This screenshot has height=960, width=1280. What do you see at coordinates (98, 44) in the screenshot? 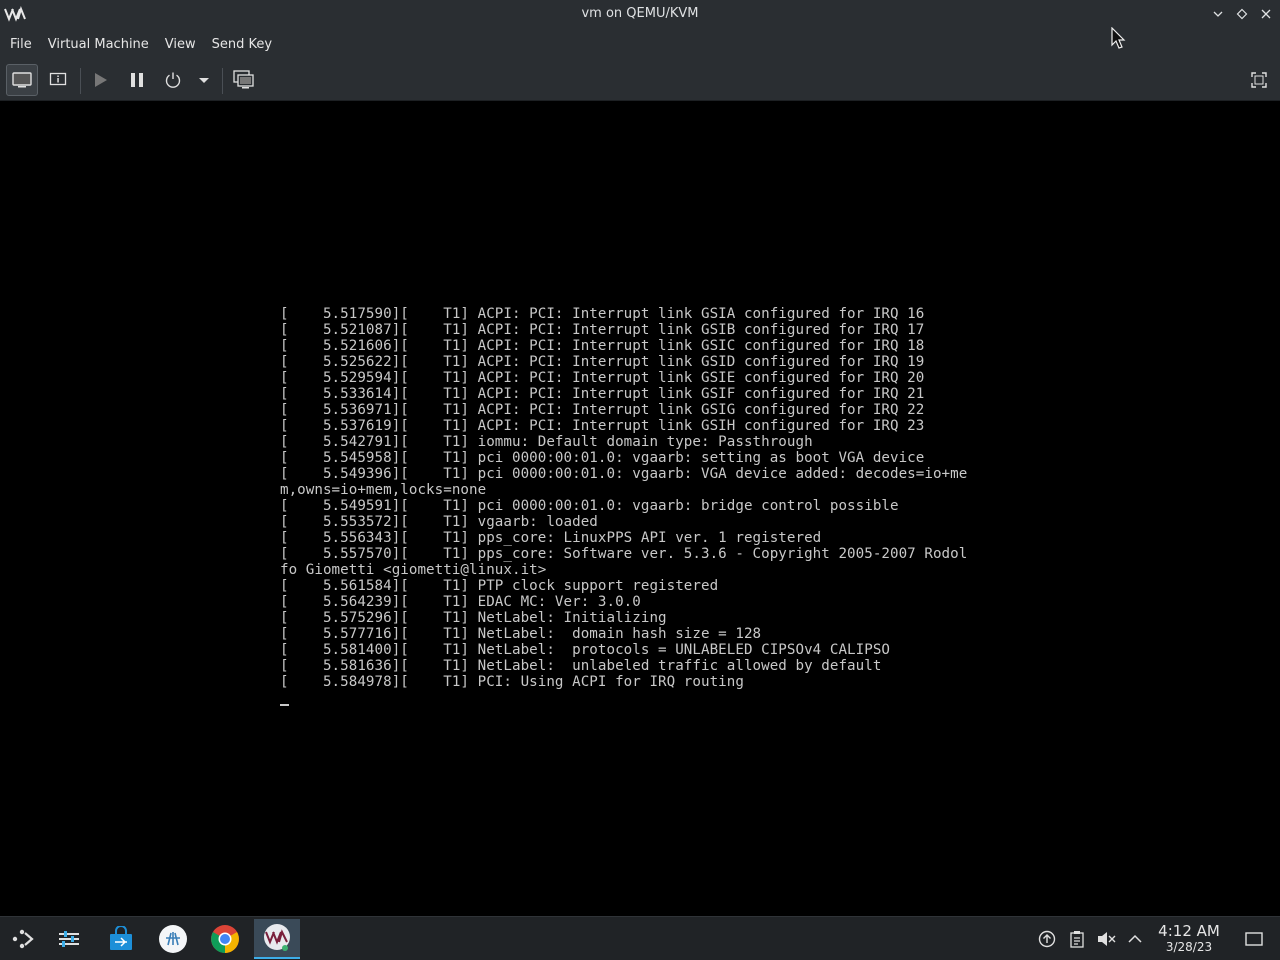
I see `menu-virtual-machine: Virtual Machine` at bounding box center [98, 44].